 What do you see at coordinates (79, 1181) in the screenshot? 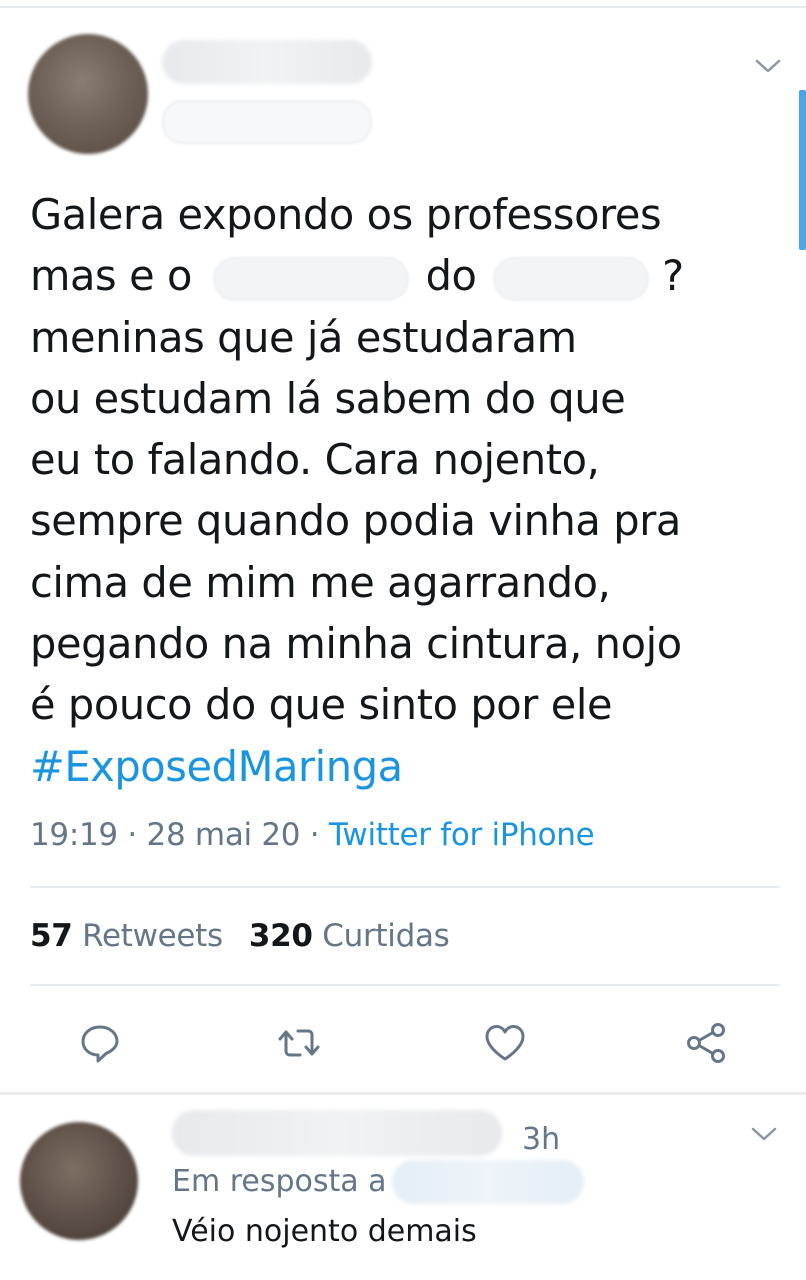
I see `reply-author-avatar` at bounding box center [79, 1181].